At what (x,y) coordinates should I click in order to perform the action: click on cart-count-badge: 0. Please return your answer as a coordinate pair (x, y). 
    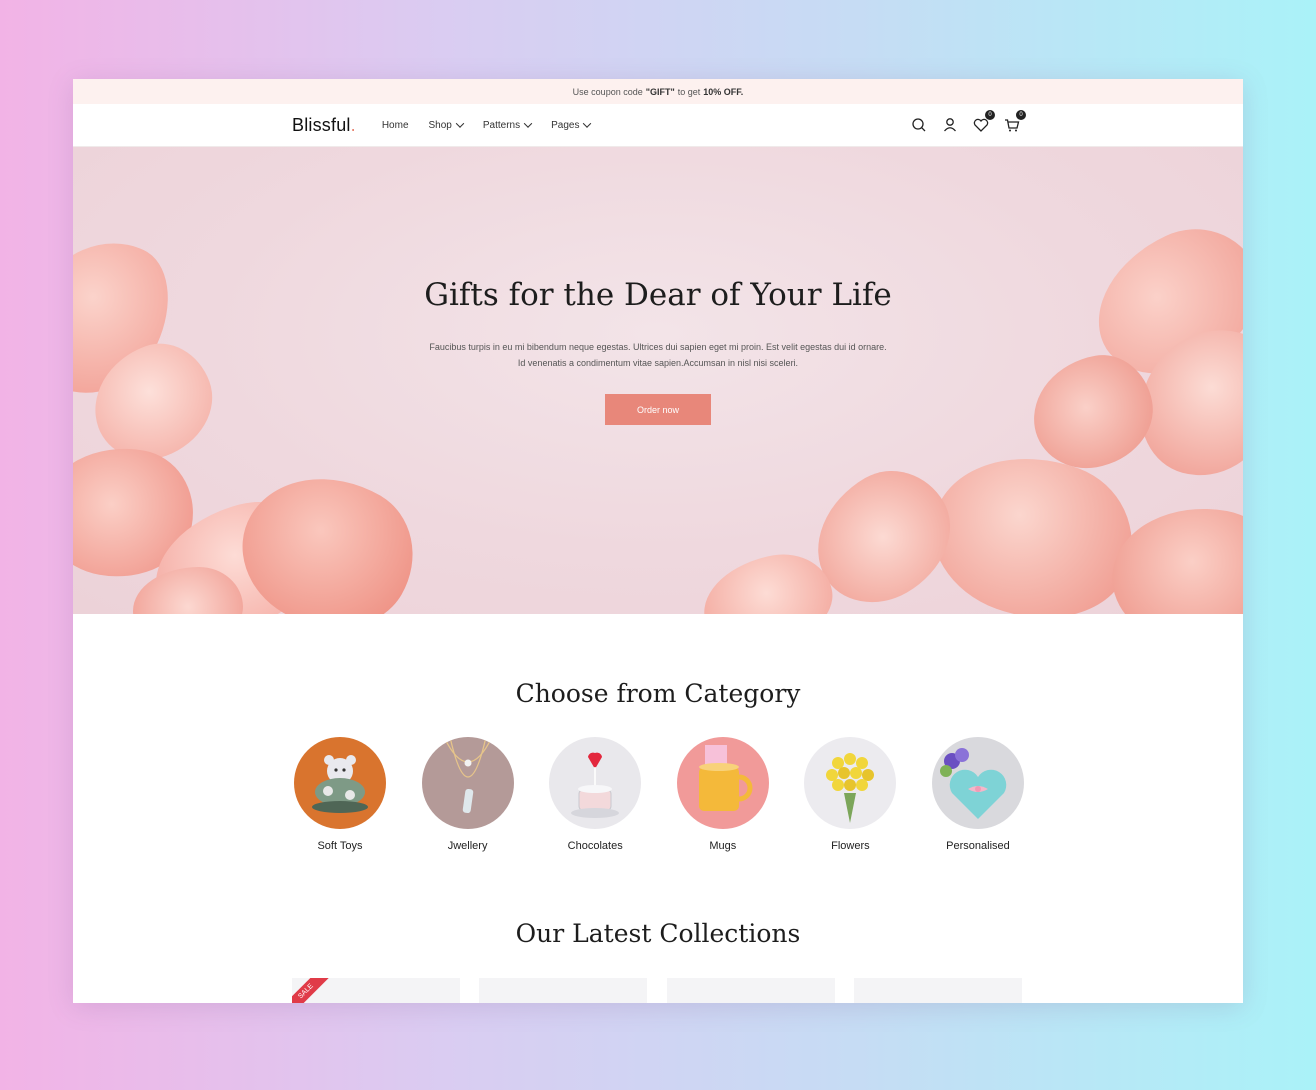
    Looking at the image, I should click on (1021, 115).